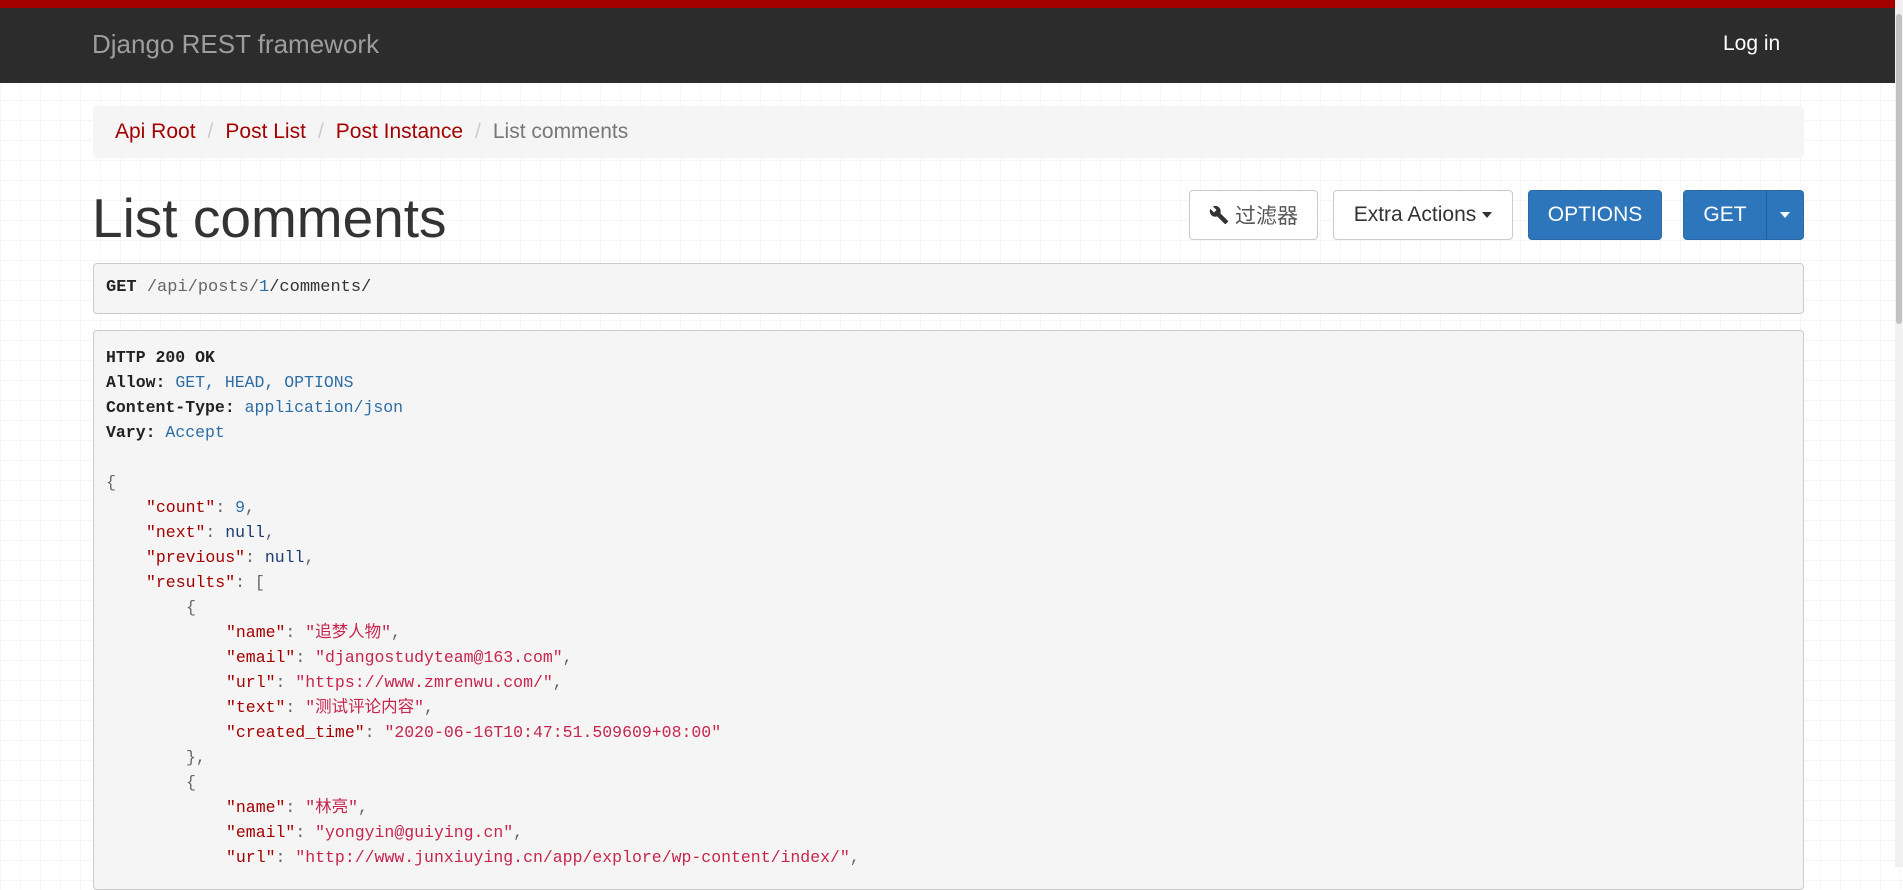 The image size is (1903, 890). I want to click on json-value: 9, so click(240, 507).